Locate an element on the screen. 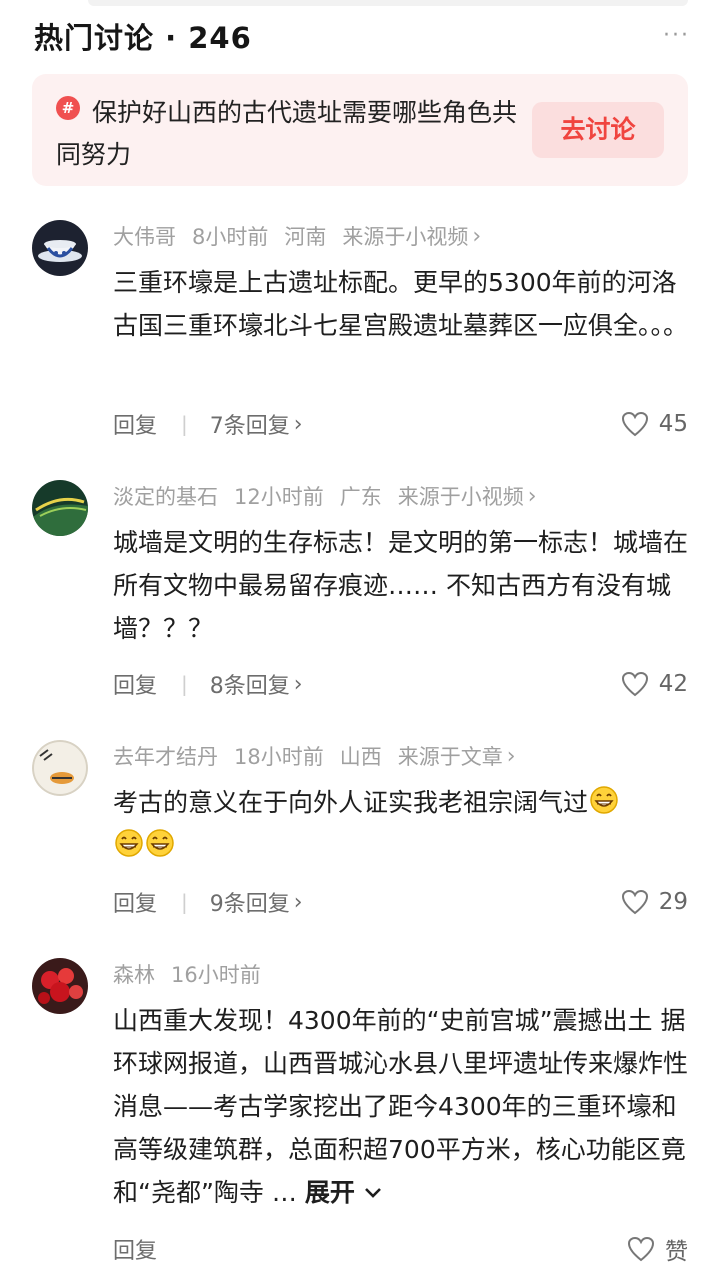 The image size is (720, 1267). comment-time: 16小时前 is located at coordinates (216, 975).